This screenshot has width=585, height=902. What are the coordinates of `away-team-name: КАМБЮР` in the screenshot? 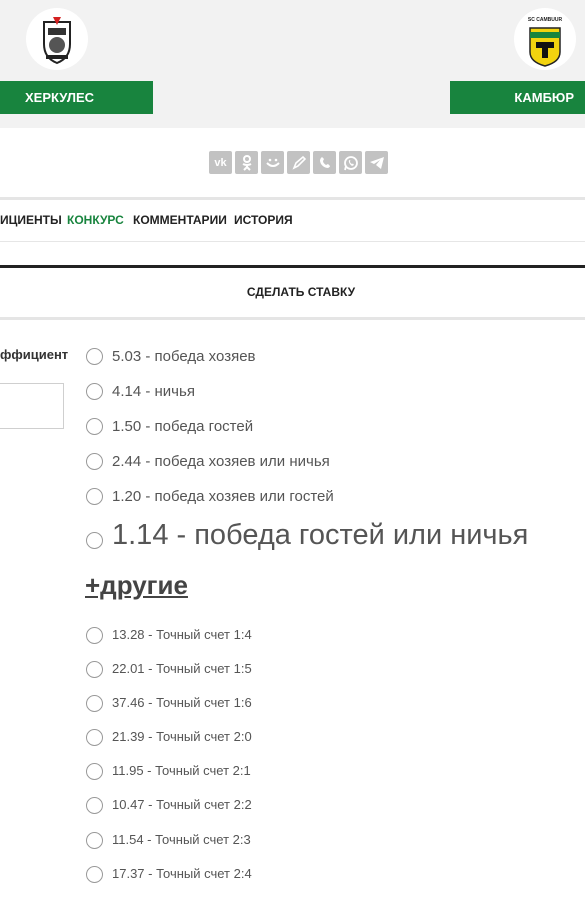 It's located at (544, 97).